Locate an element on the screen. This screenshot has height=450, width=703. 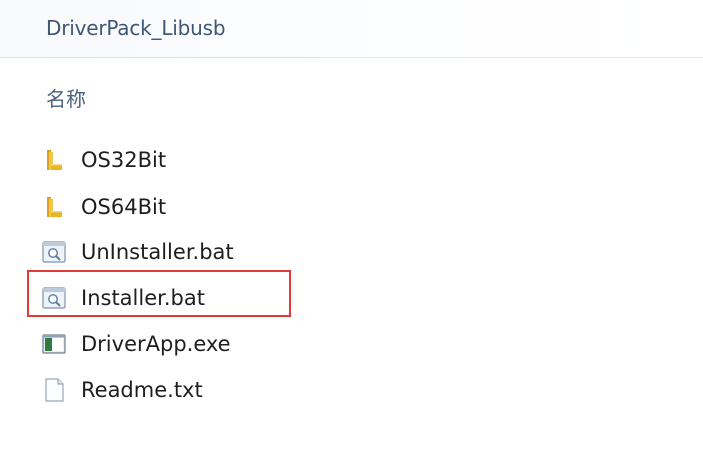
list-item-installer-bat: Installer.bat is located at coordinates (122, 298).